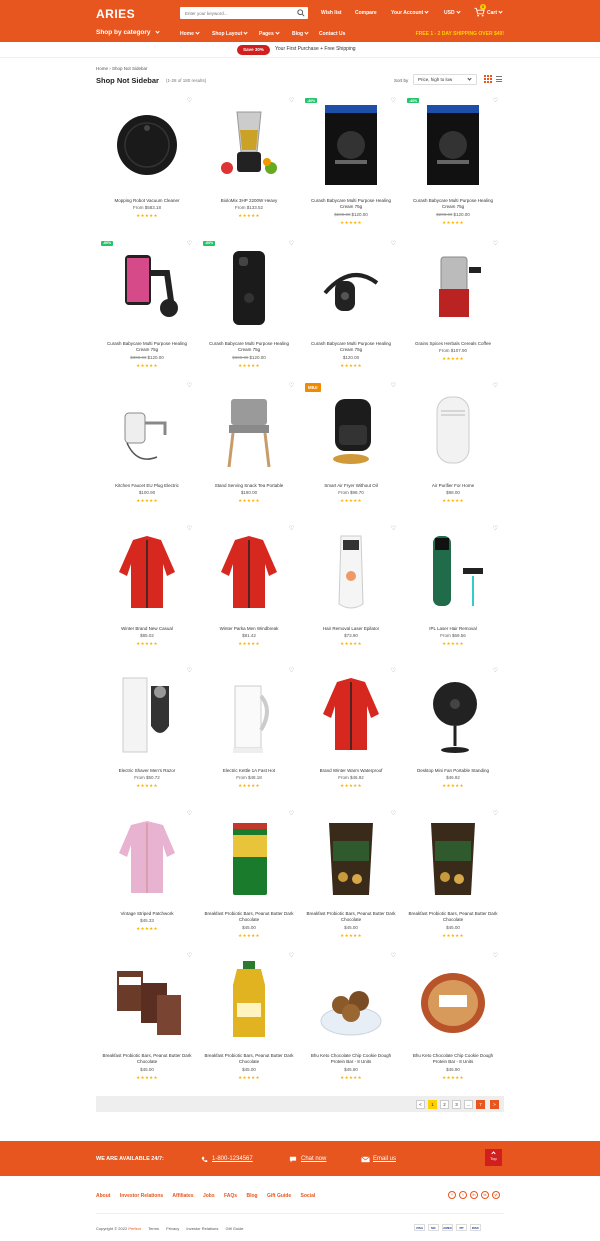 The image size is (600, 1241). I want to click on product-name: Desktop Mini Fan Portable Standing, so click(453, 771).